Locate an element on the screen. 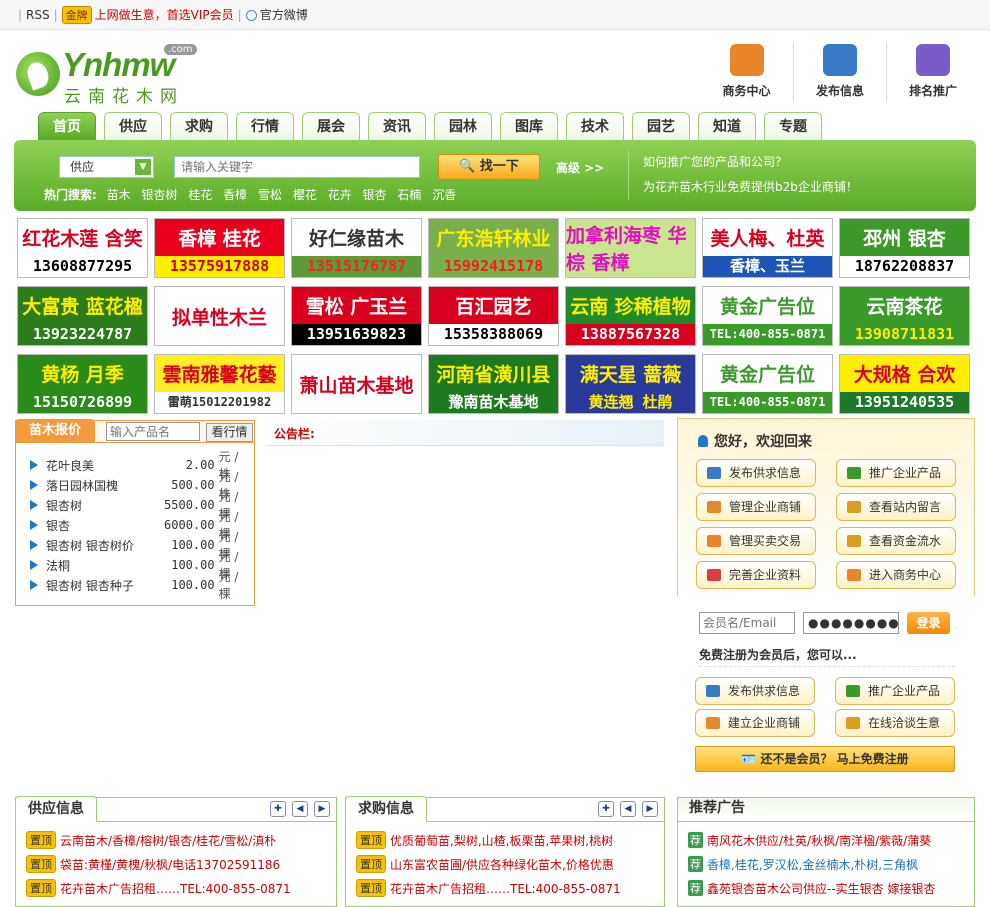 This screenshot has height=907, width=990. guest-action-button: 发布供求信息 is located at coordinates (755, 691).